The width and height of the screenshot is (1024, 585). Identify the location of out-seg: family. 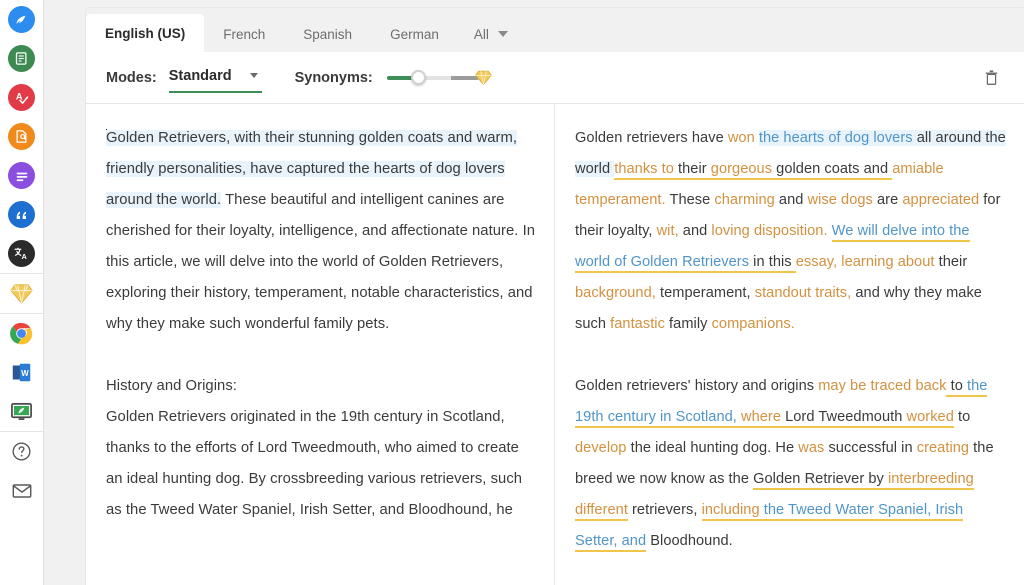
(688, 324).